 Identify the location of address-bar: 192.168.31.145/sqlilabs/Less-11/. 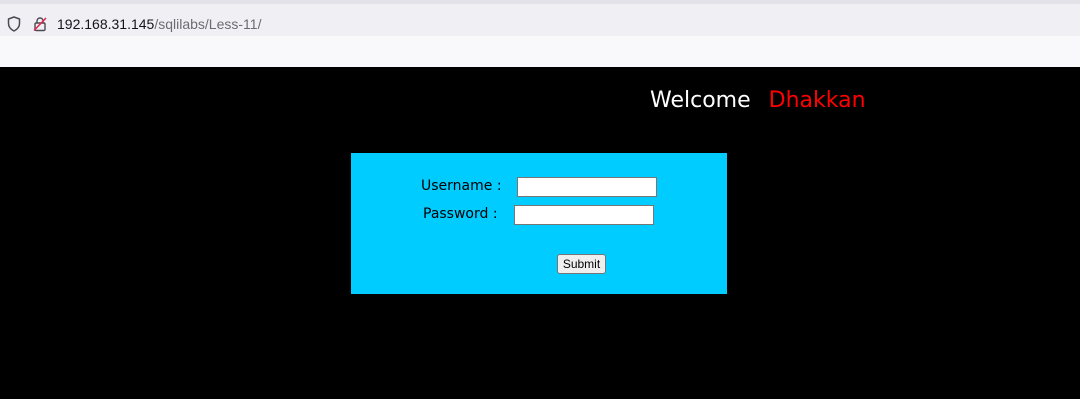
(159, 24).